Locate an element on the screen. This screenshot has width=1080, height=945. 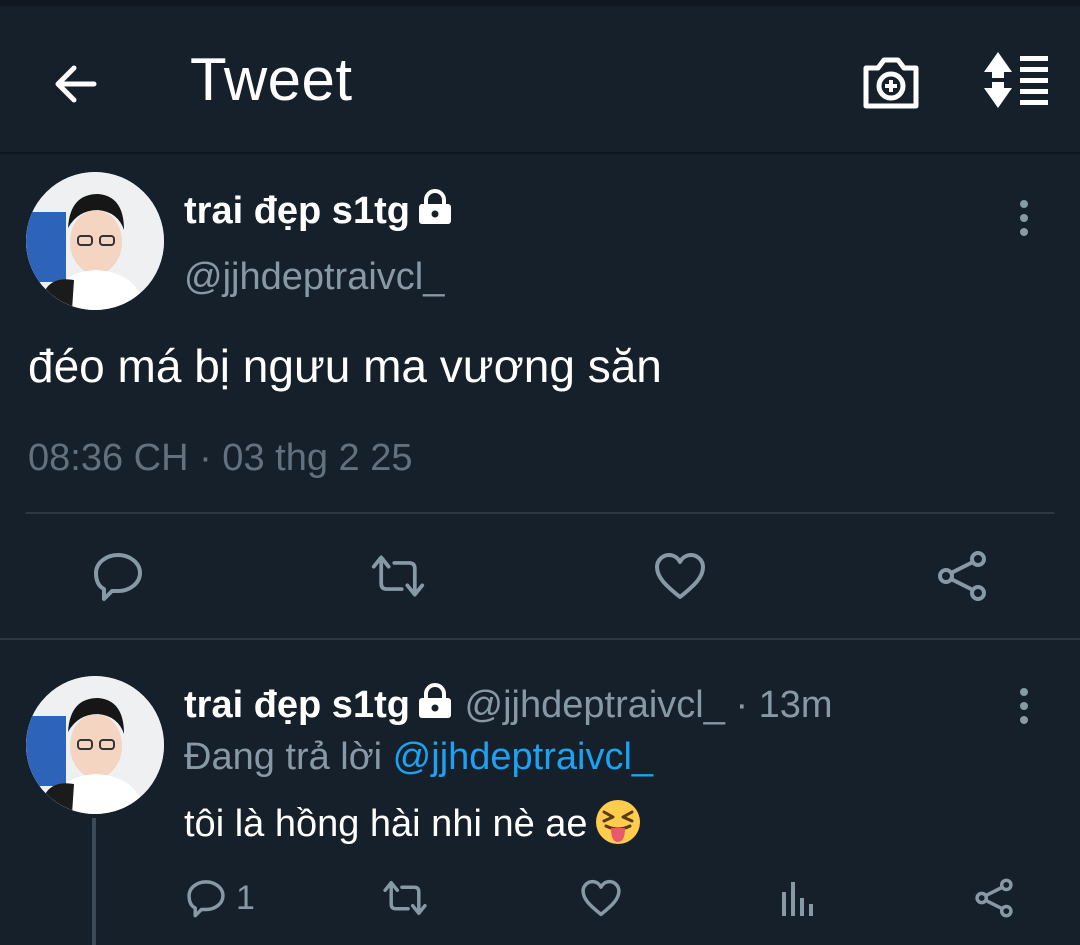
page-title: Tweet is located at coordinates (271, 79).